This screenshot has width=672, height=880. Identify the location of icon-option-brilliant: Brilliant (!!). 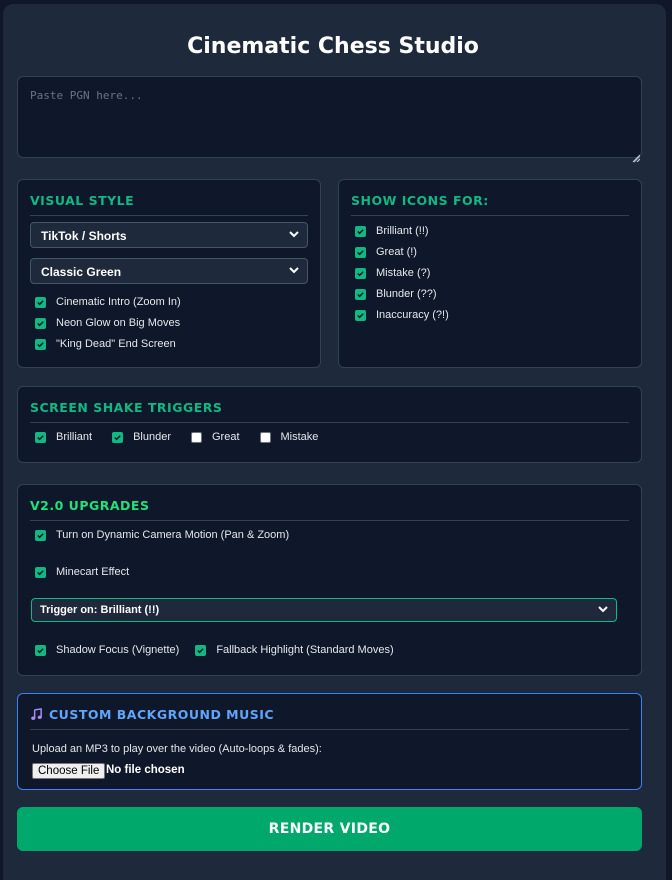
(392, 231).